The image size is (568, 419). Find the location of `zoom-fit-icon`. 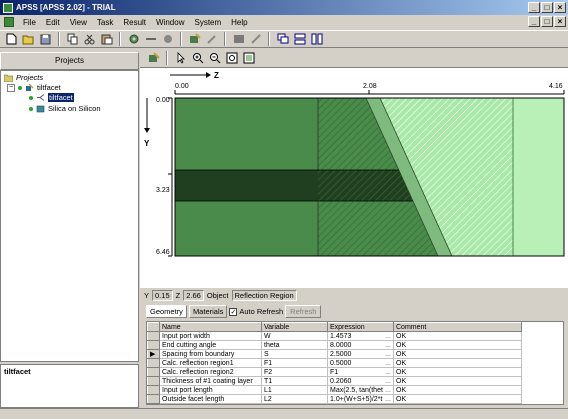

zoom-fit-icon is located at coordinates (231, 57).